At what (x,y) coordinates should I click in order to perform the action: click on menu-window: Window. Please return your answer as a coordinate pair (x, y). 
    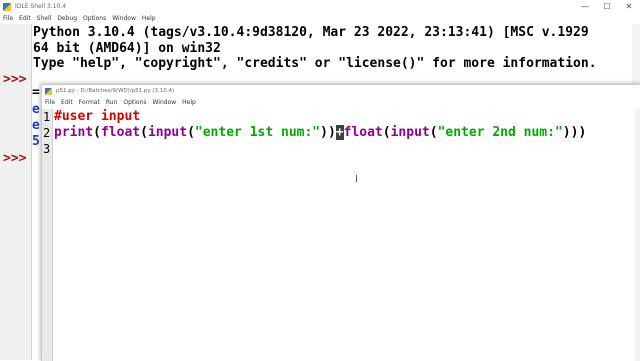
    Looking at the image, I should click on (124, 18).